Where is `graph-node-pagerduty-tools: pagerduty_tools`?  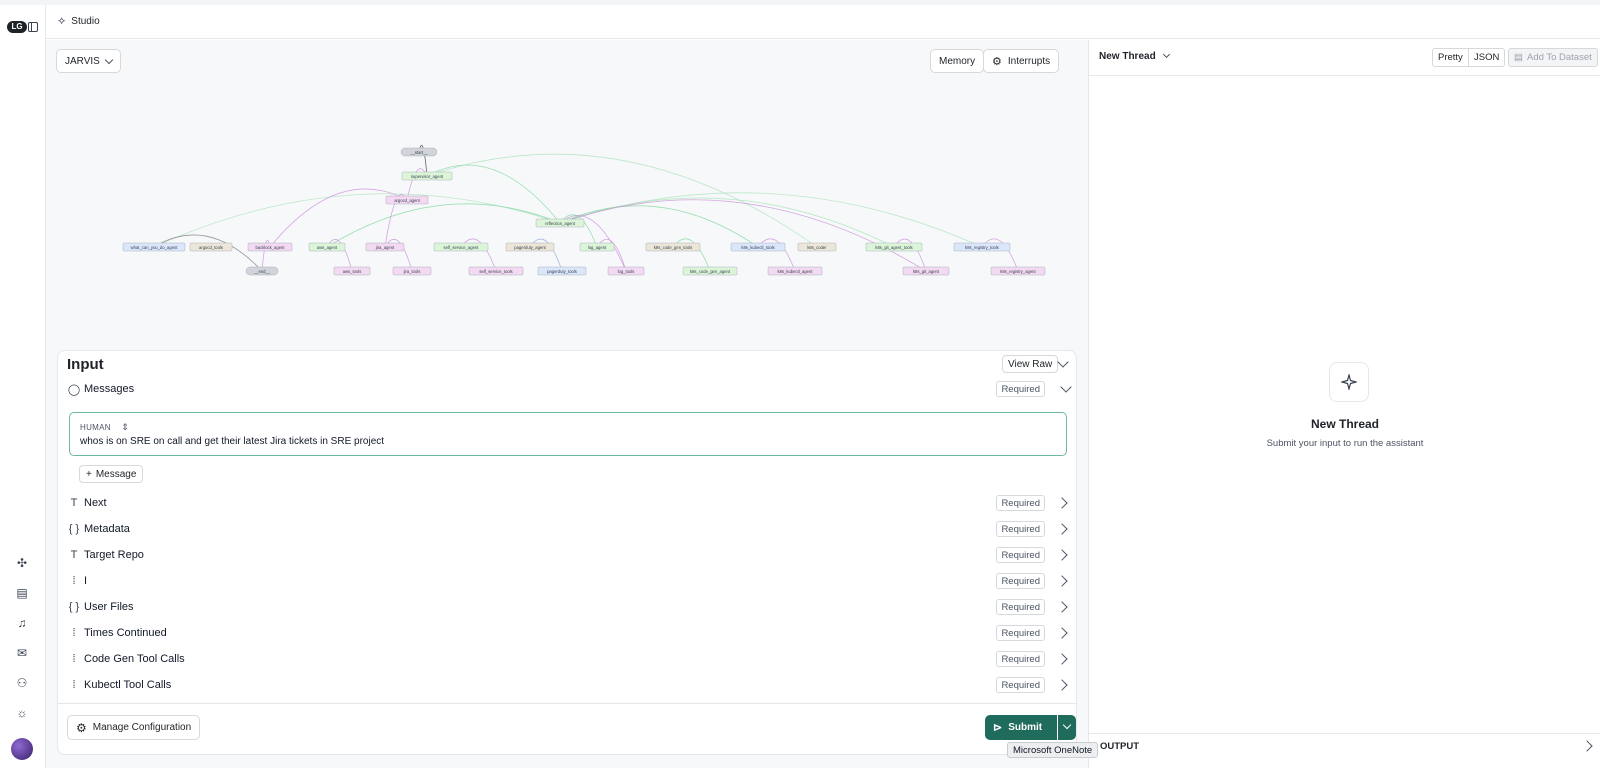
graph-node-pagerduty-tools: pagerduty_tools is located at coordinates (562, 271).